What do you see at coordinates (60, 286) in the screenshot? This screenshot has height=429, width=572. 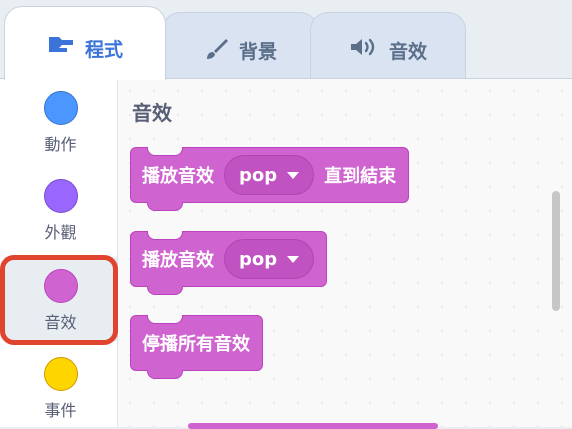 I see `sound-category-dot` at bounding box center [60, 286].